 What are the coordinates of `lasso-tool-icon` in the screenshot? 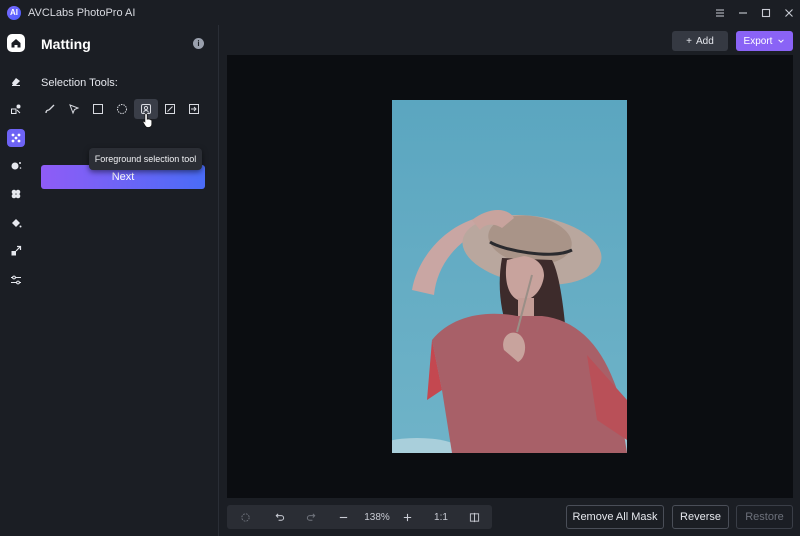 It's located at (74, 109).